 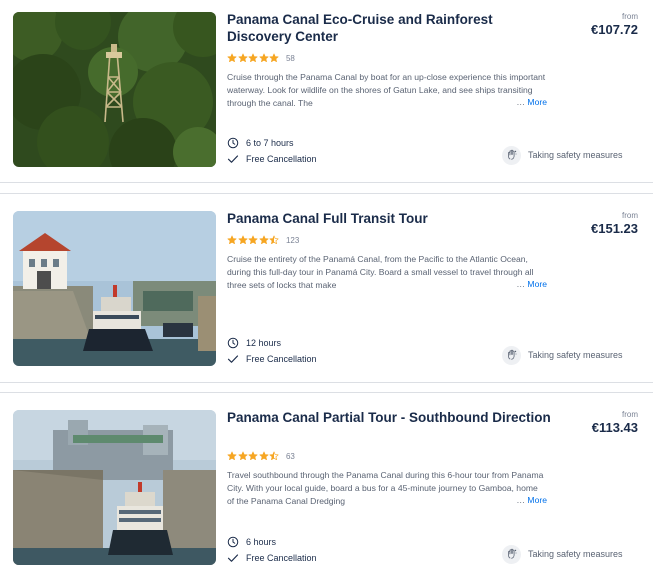 What do you see at coordinates (614, 427) in the screenshot?
I see `price: €113.43` at bounding box center [614, 427].